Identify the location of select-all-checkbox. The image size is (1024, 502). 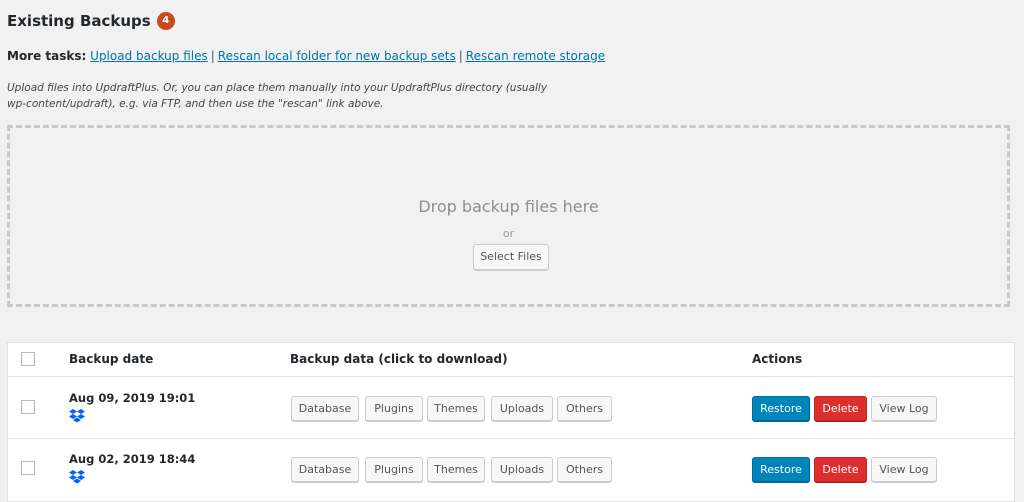
(28, 359).